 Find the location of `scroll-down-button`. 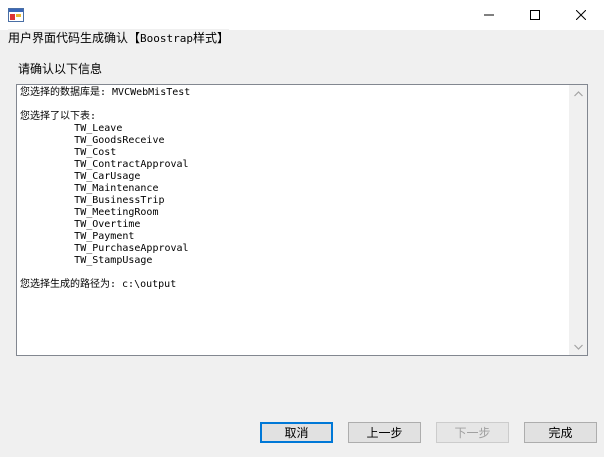

scroll-down-button is located at coordinates (578, 346).